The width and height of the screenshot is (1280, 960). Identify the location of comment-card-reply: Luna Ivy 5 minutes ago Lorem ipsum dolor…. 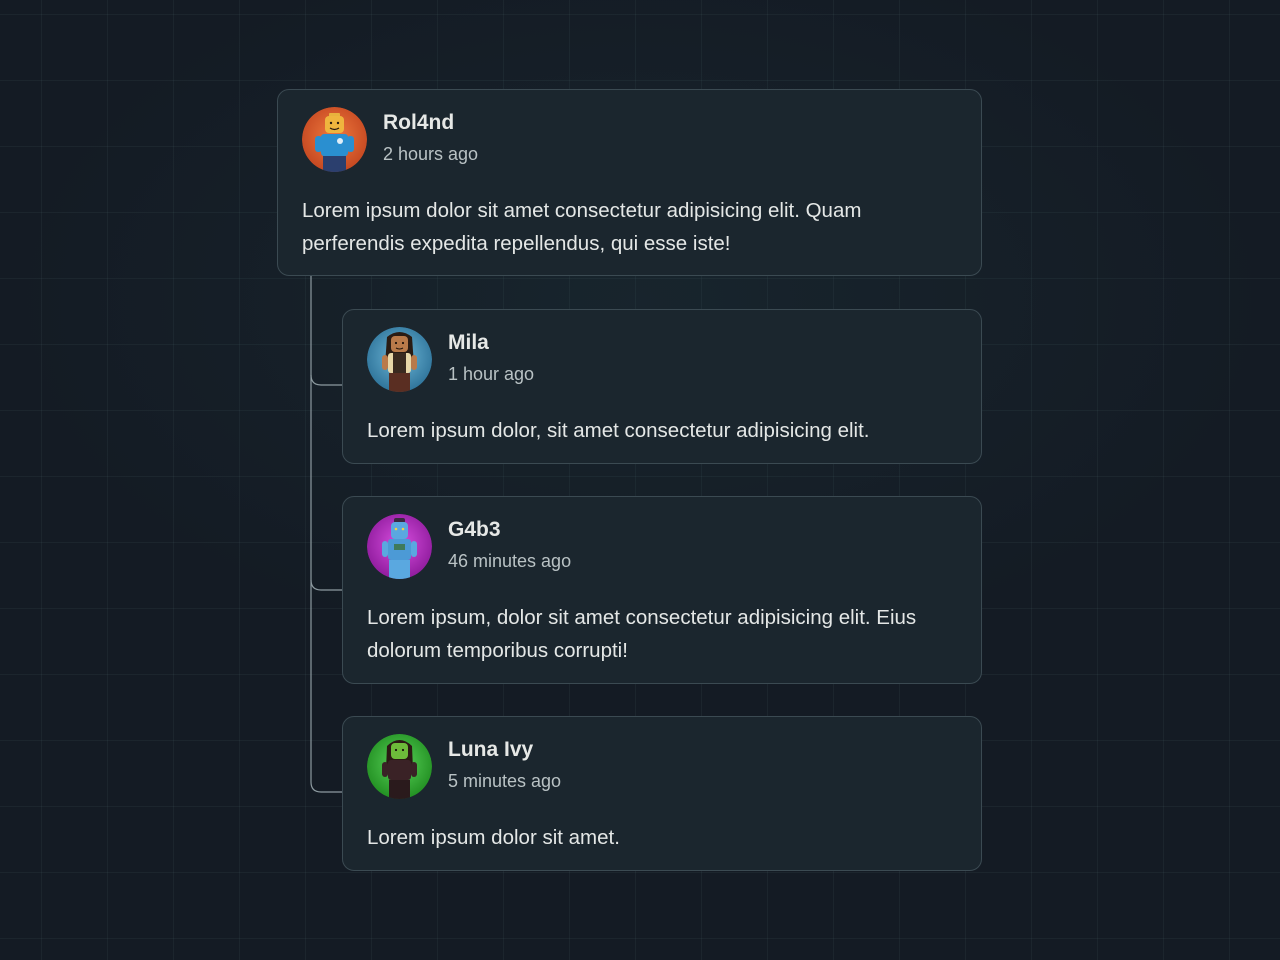
(662, 793).